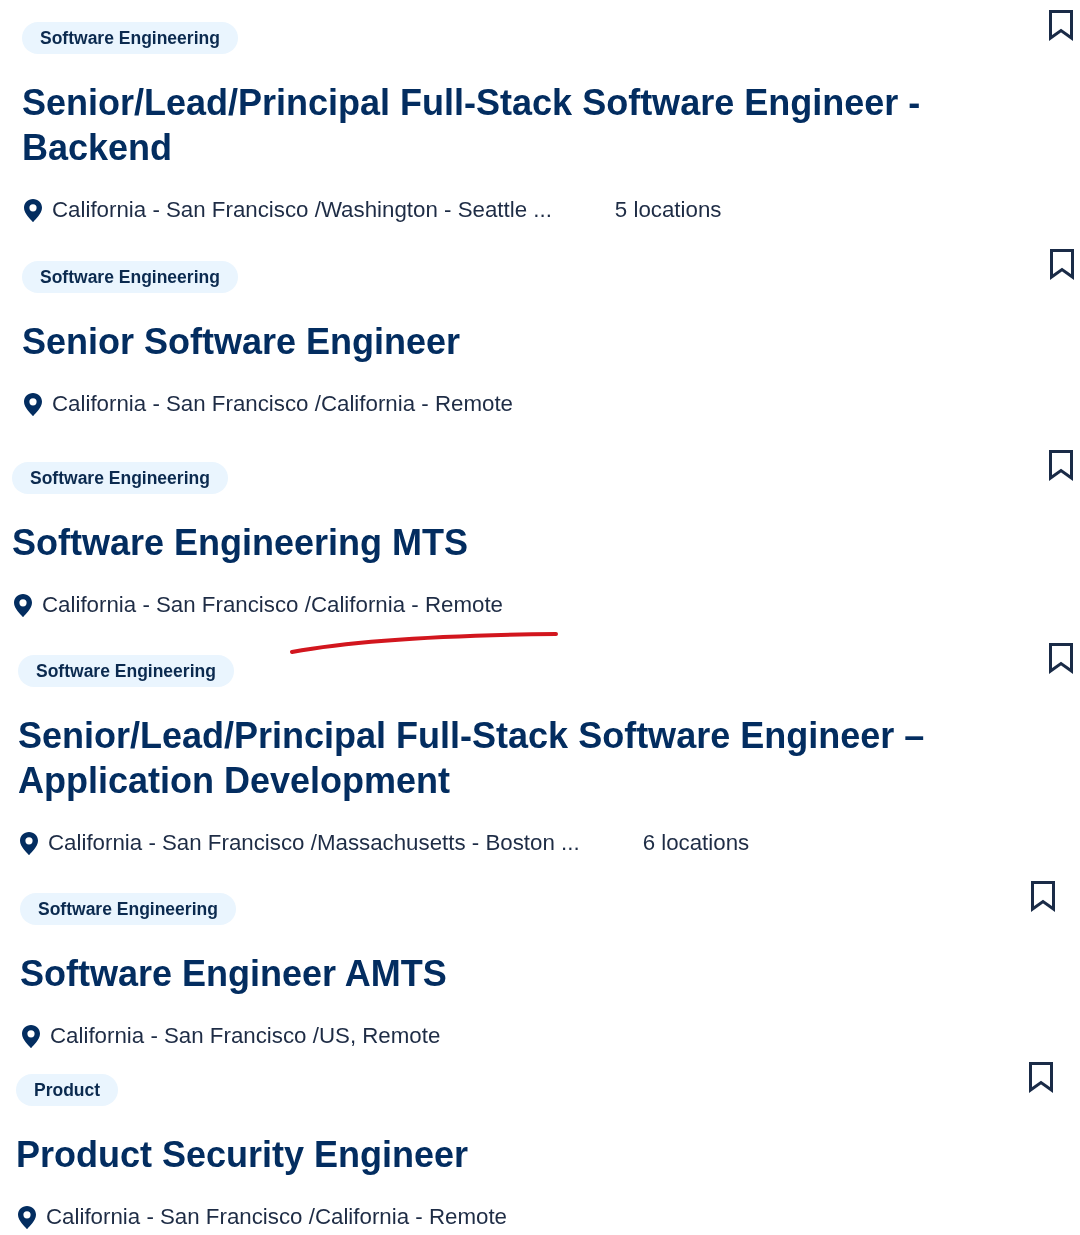 The image size is (1080, 1235). What do you see at coordinates (245, 1036) in the screenshot?
I see `job-locations: California - San Francisco /US, Remote` at bounding box center [245, 1036].